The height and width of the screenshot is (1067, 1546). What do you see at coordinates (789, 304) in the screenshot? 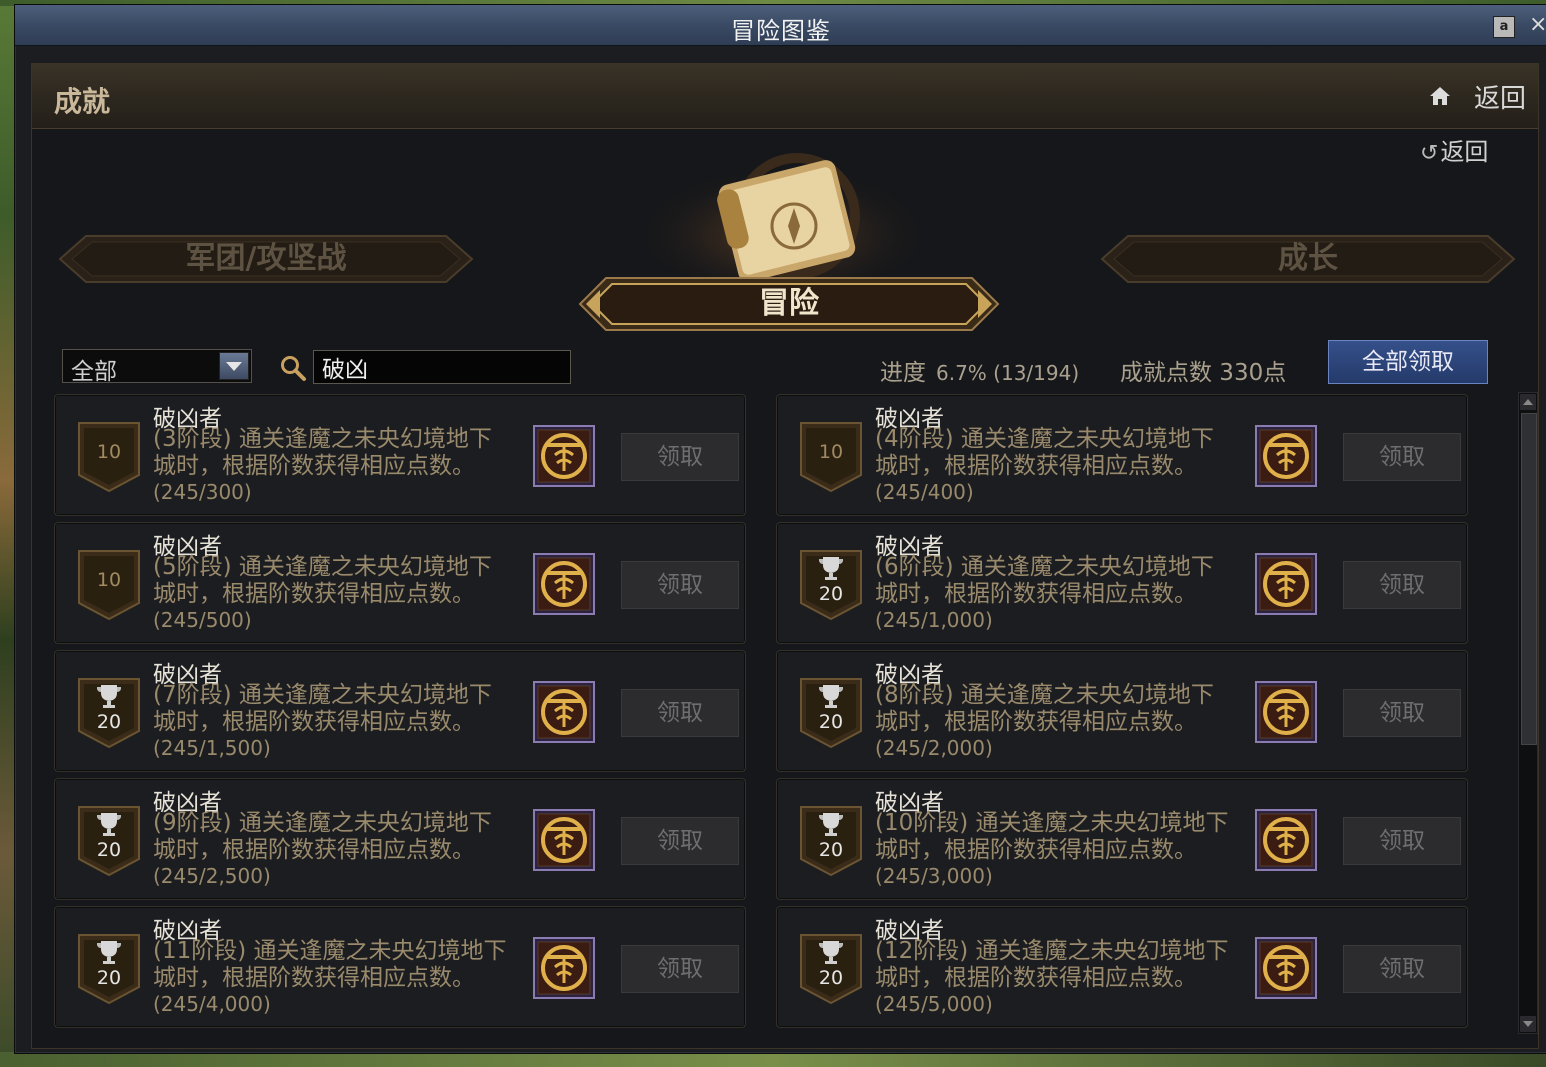
I see `category-adventure: 冒险` at bounding box center [789, 304].